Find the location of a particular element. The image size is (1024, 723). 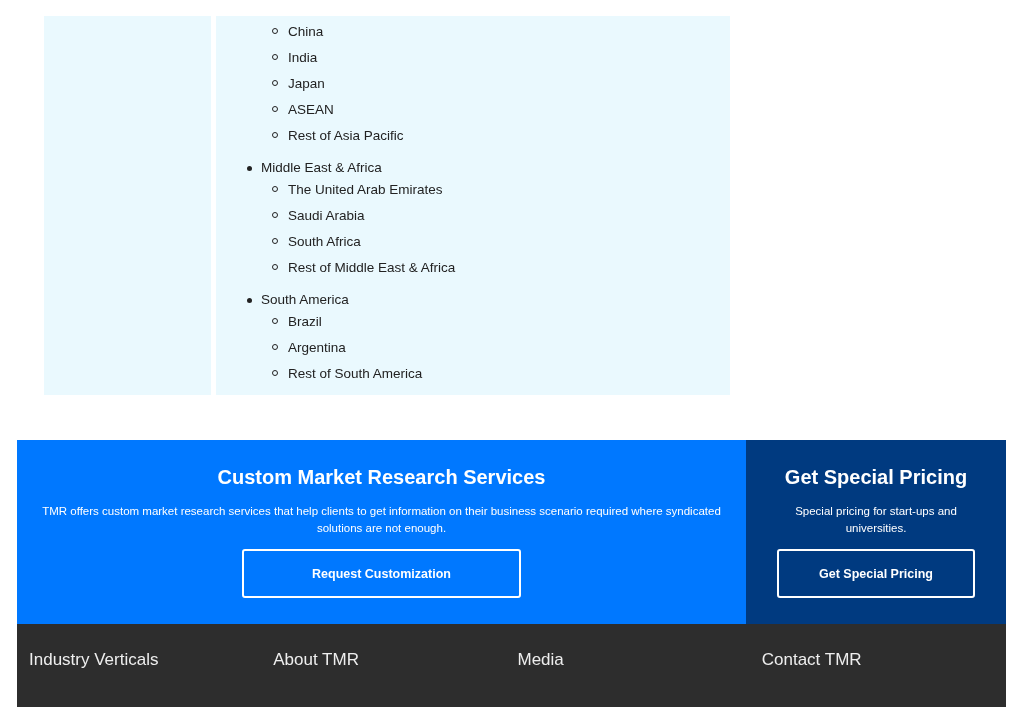

list-item: China is located at coordinates (306, 31).